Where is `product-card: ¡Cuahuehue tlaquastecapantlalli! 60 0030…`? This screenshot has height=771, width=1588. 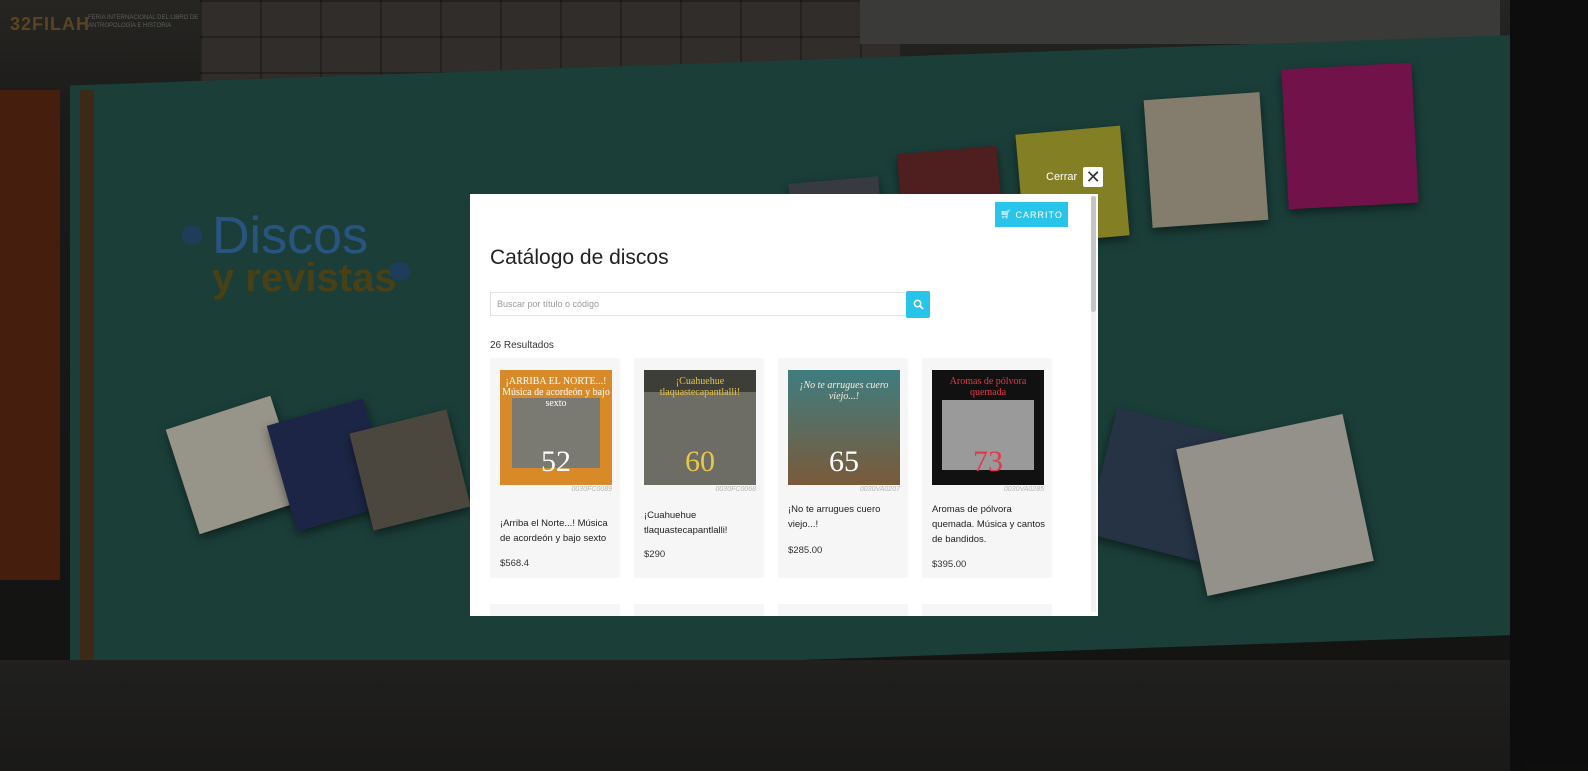
product-card: ¡Cuahuehue tlaquastecapantlalli! 60 0030… is located at coordinates (699, 468).